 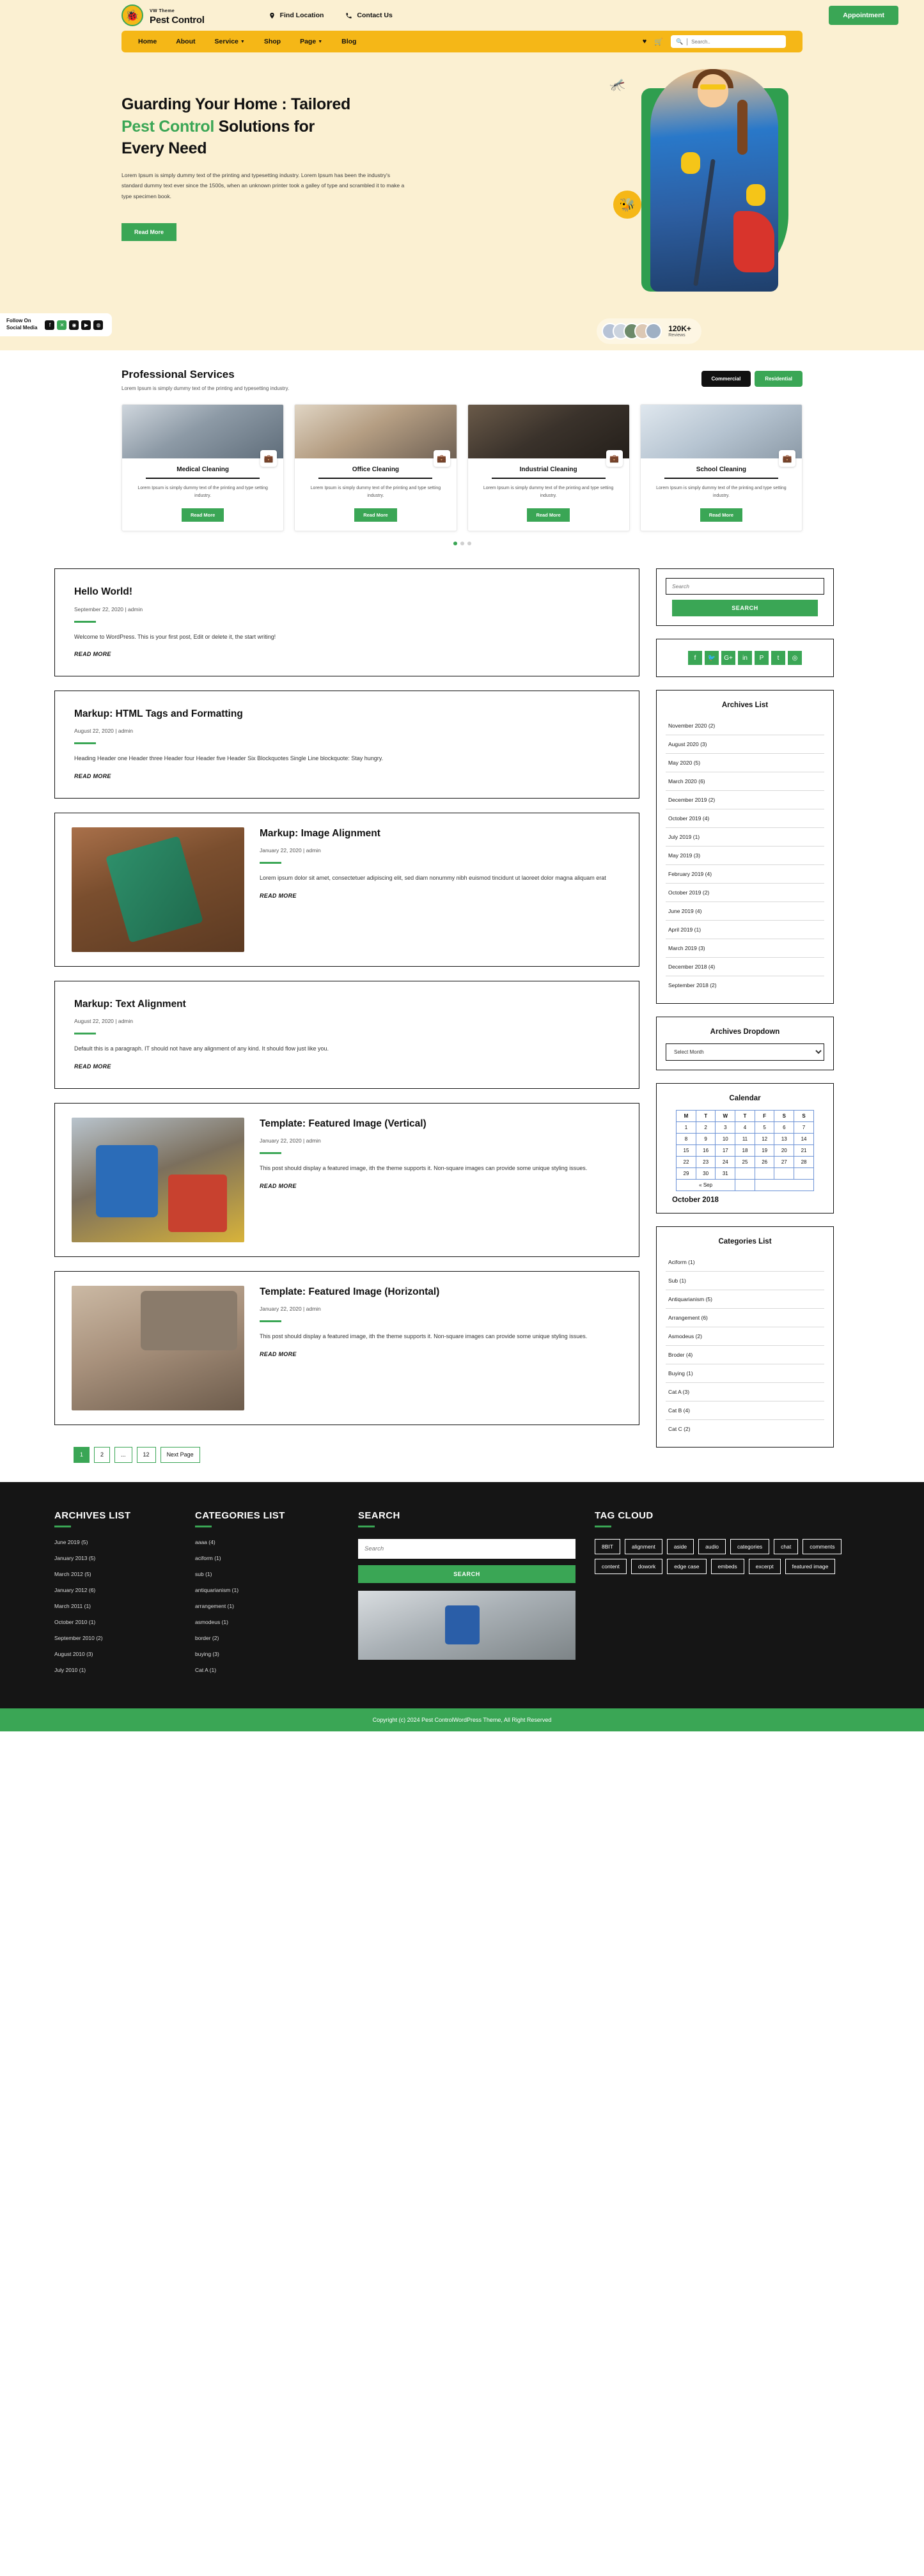 I want to click on tag-item: aside, so click(x=680, y=1546).